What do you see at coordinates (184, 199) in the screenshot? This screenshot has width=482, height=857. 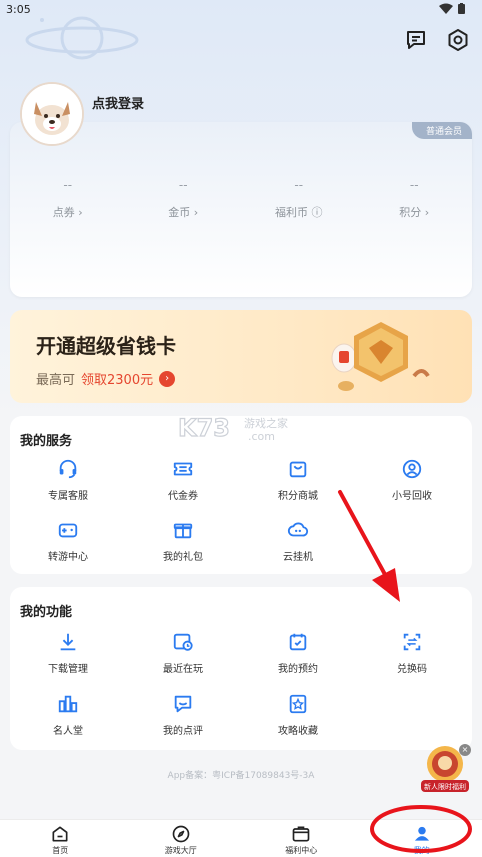 I see `stat-gold: -- 金币 ›` at bounding box center [184, 199].